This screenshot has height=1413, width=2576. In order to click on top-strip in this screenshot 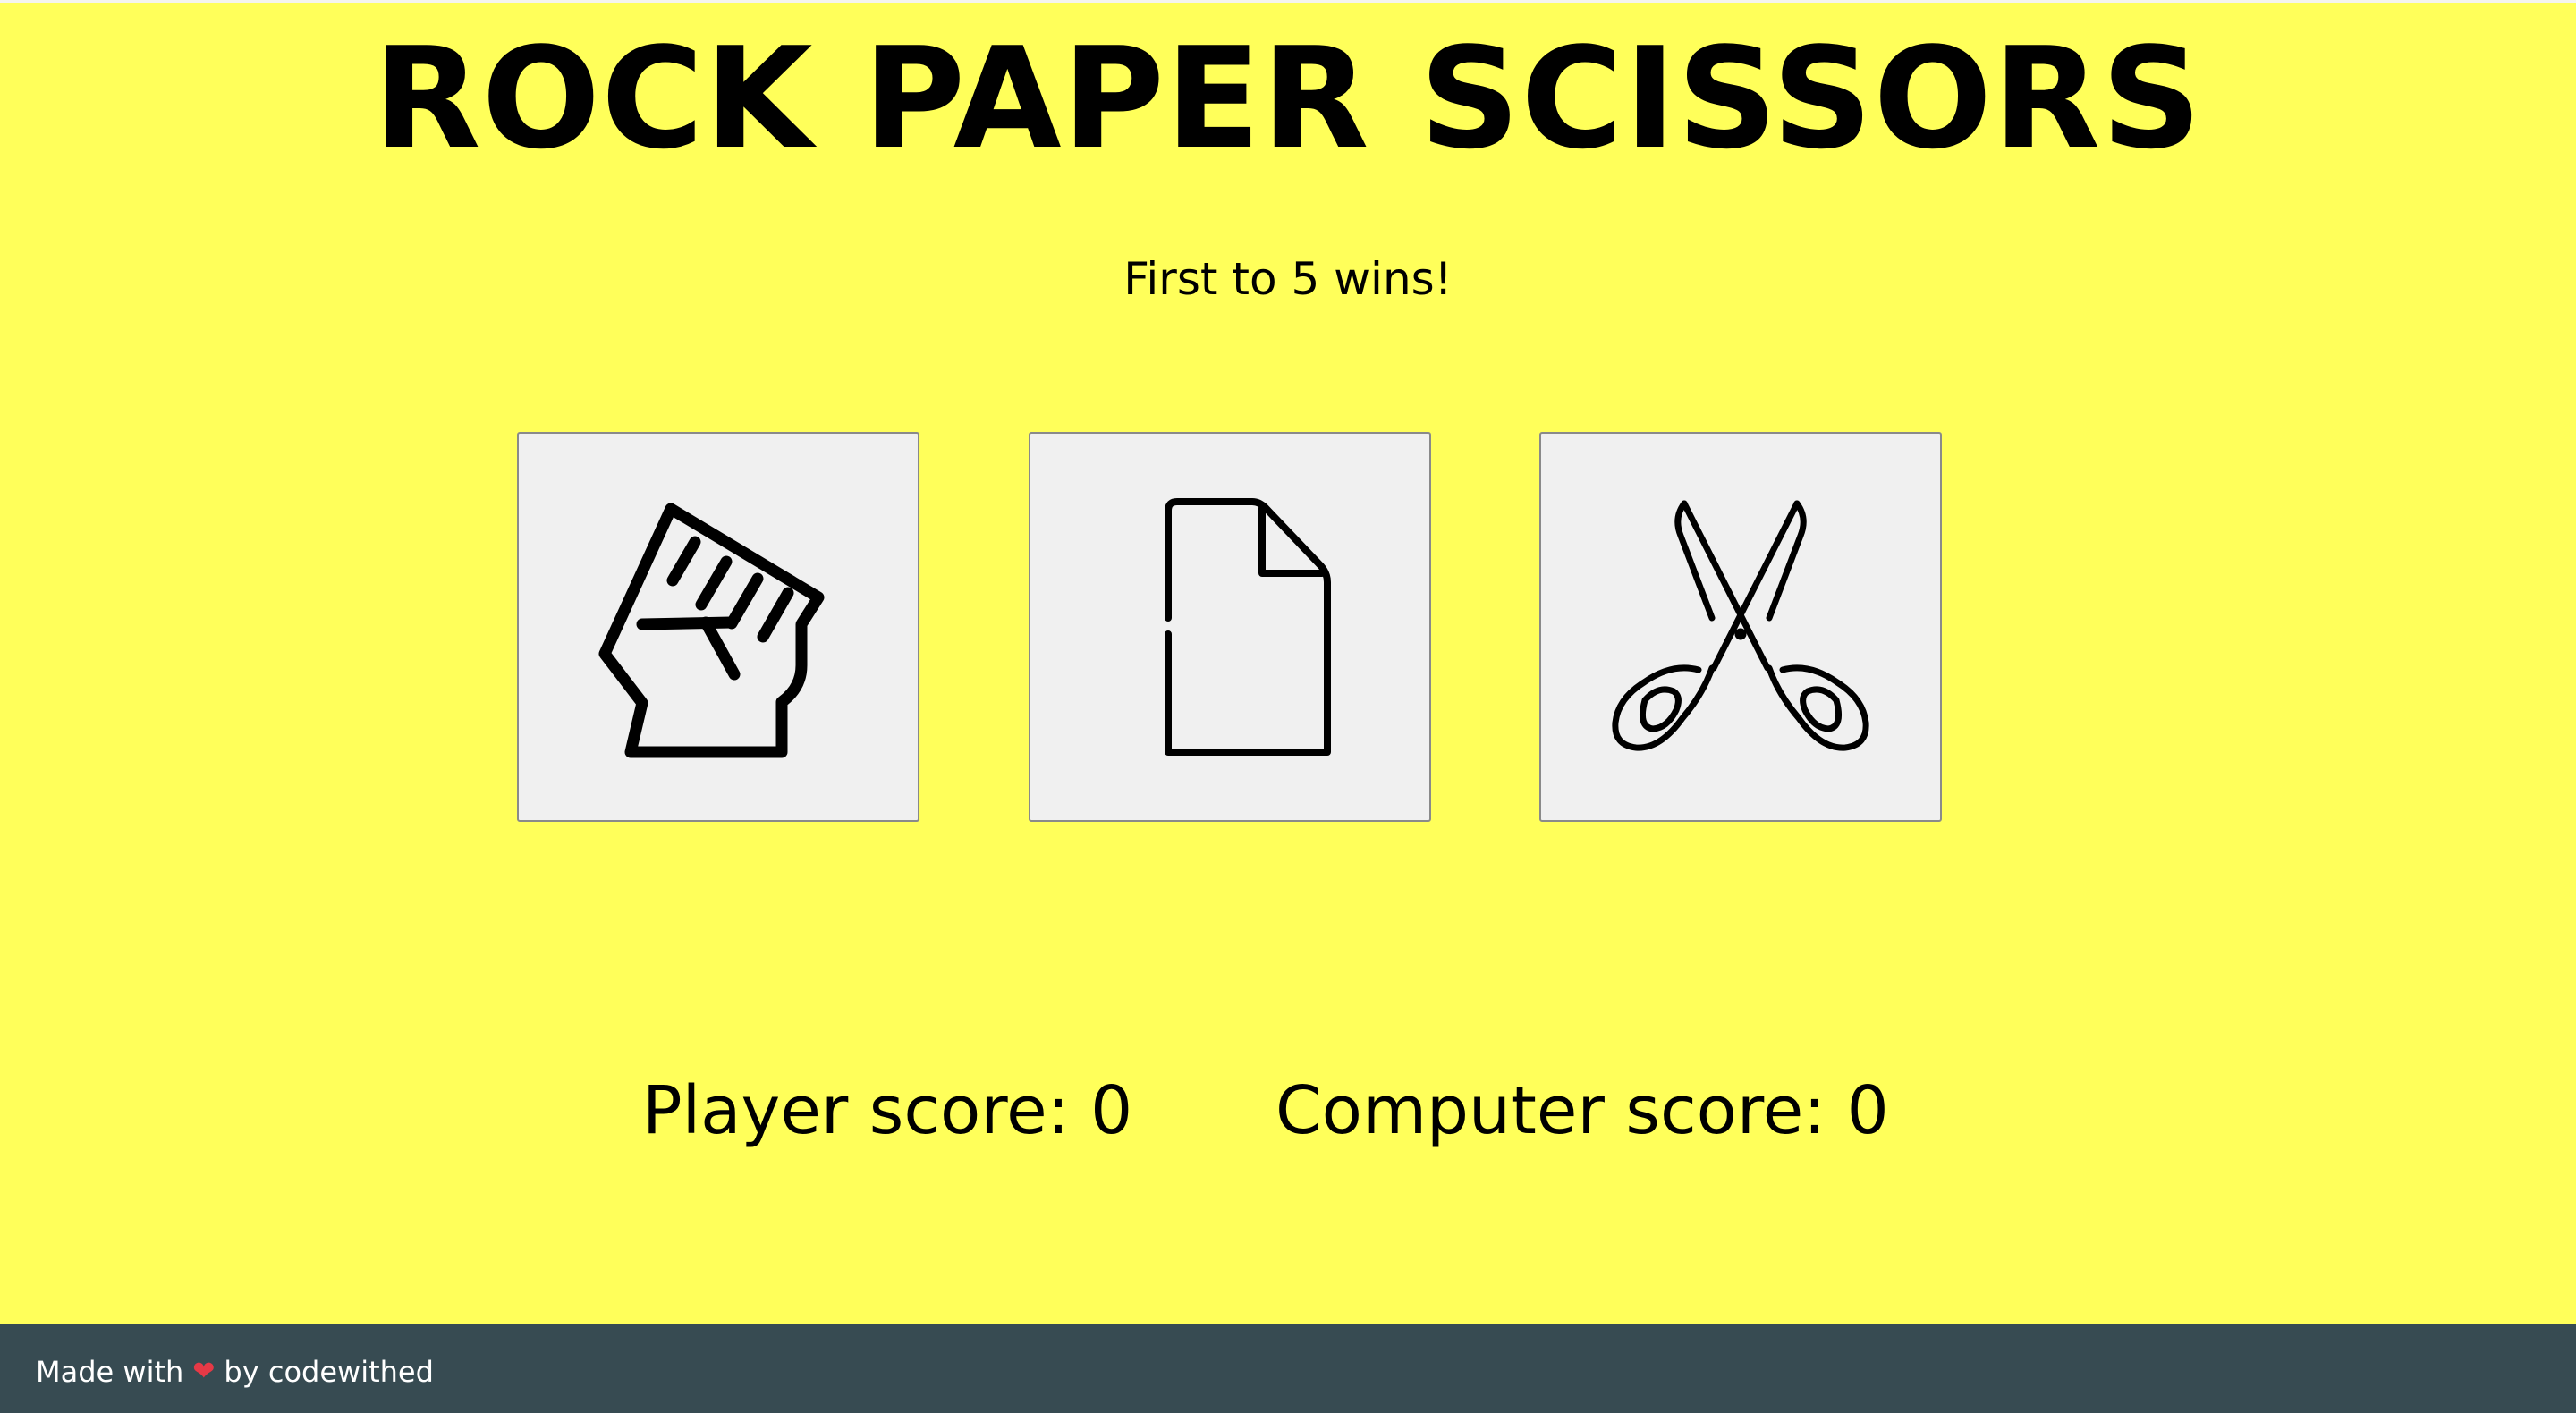, I will do `click(1288, 1)`.